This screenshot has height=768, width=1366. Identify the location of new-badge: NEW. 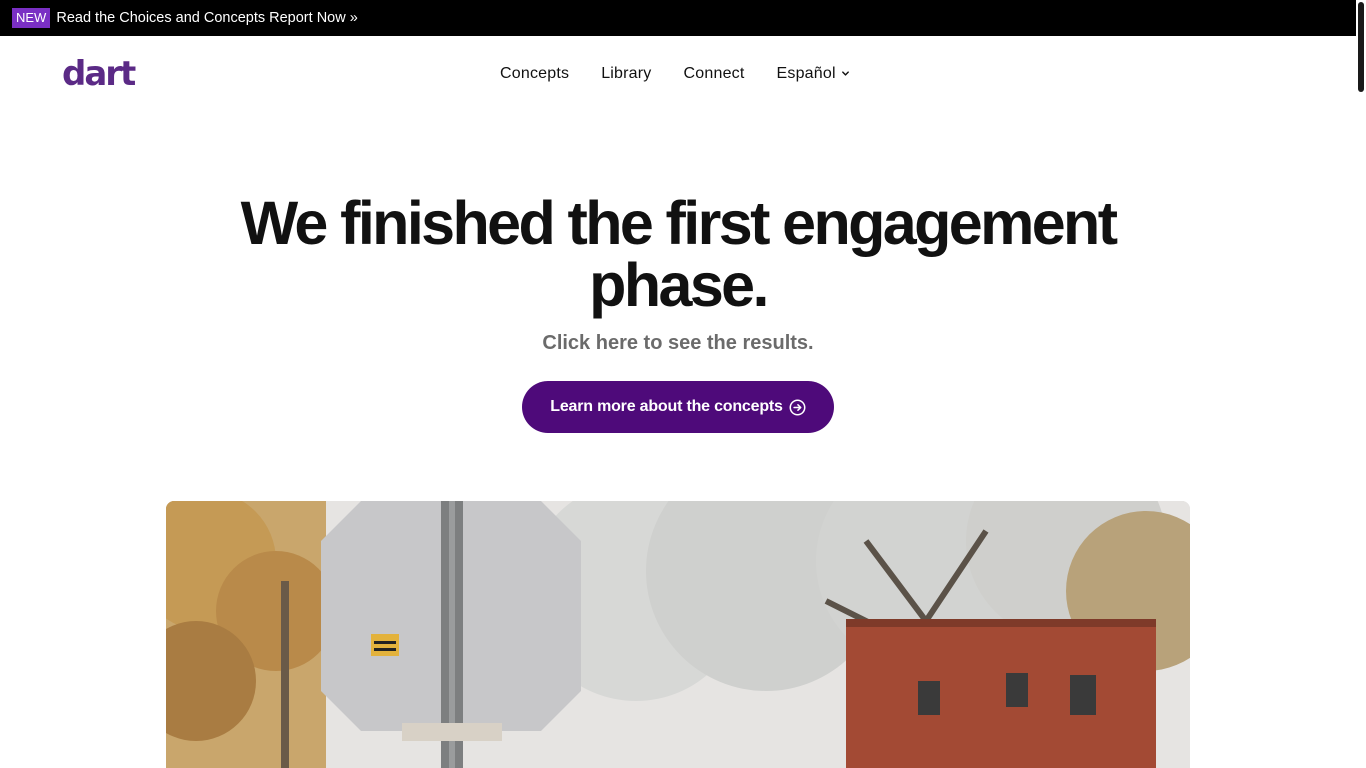
(31, 18).